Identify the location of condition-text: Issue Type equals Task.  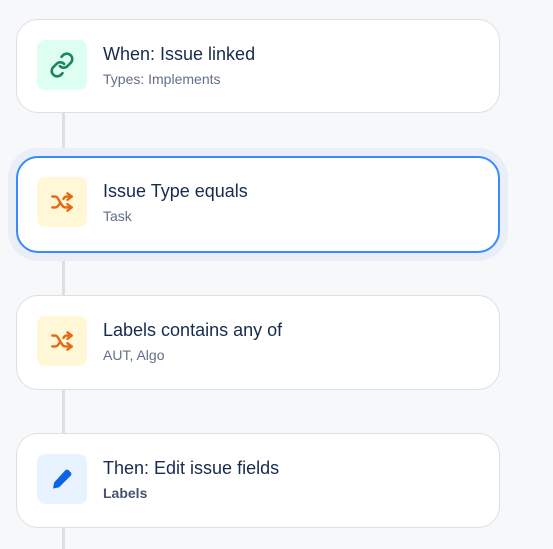
(175, 202).